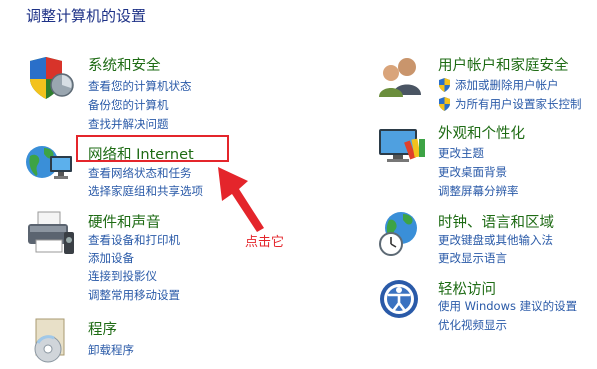 This screenshot has width=597, height=369. What do you see at coordinates (495, 240) in the screenshot?
I see `link-change-keyboard: 更改键盘或其他输入法` at bounding box center [495, 240].